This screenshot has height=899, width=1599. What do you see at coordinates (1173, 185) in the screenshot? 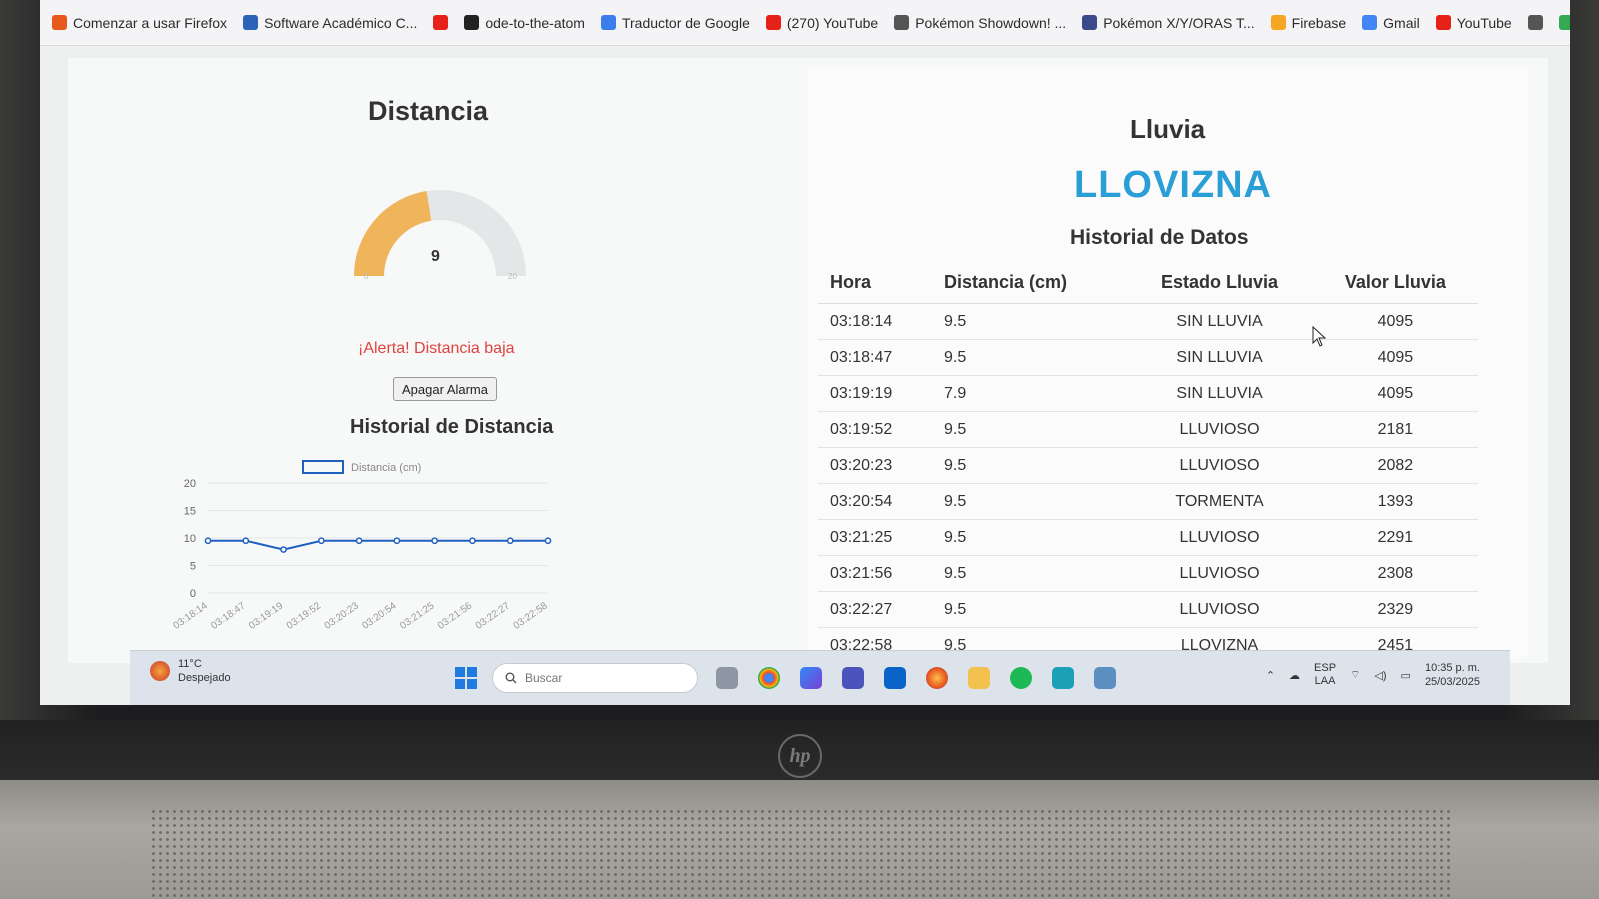
I see `current-rain-state: LLOVIZNA` at bounding box center [1173, 185].